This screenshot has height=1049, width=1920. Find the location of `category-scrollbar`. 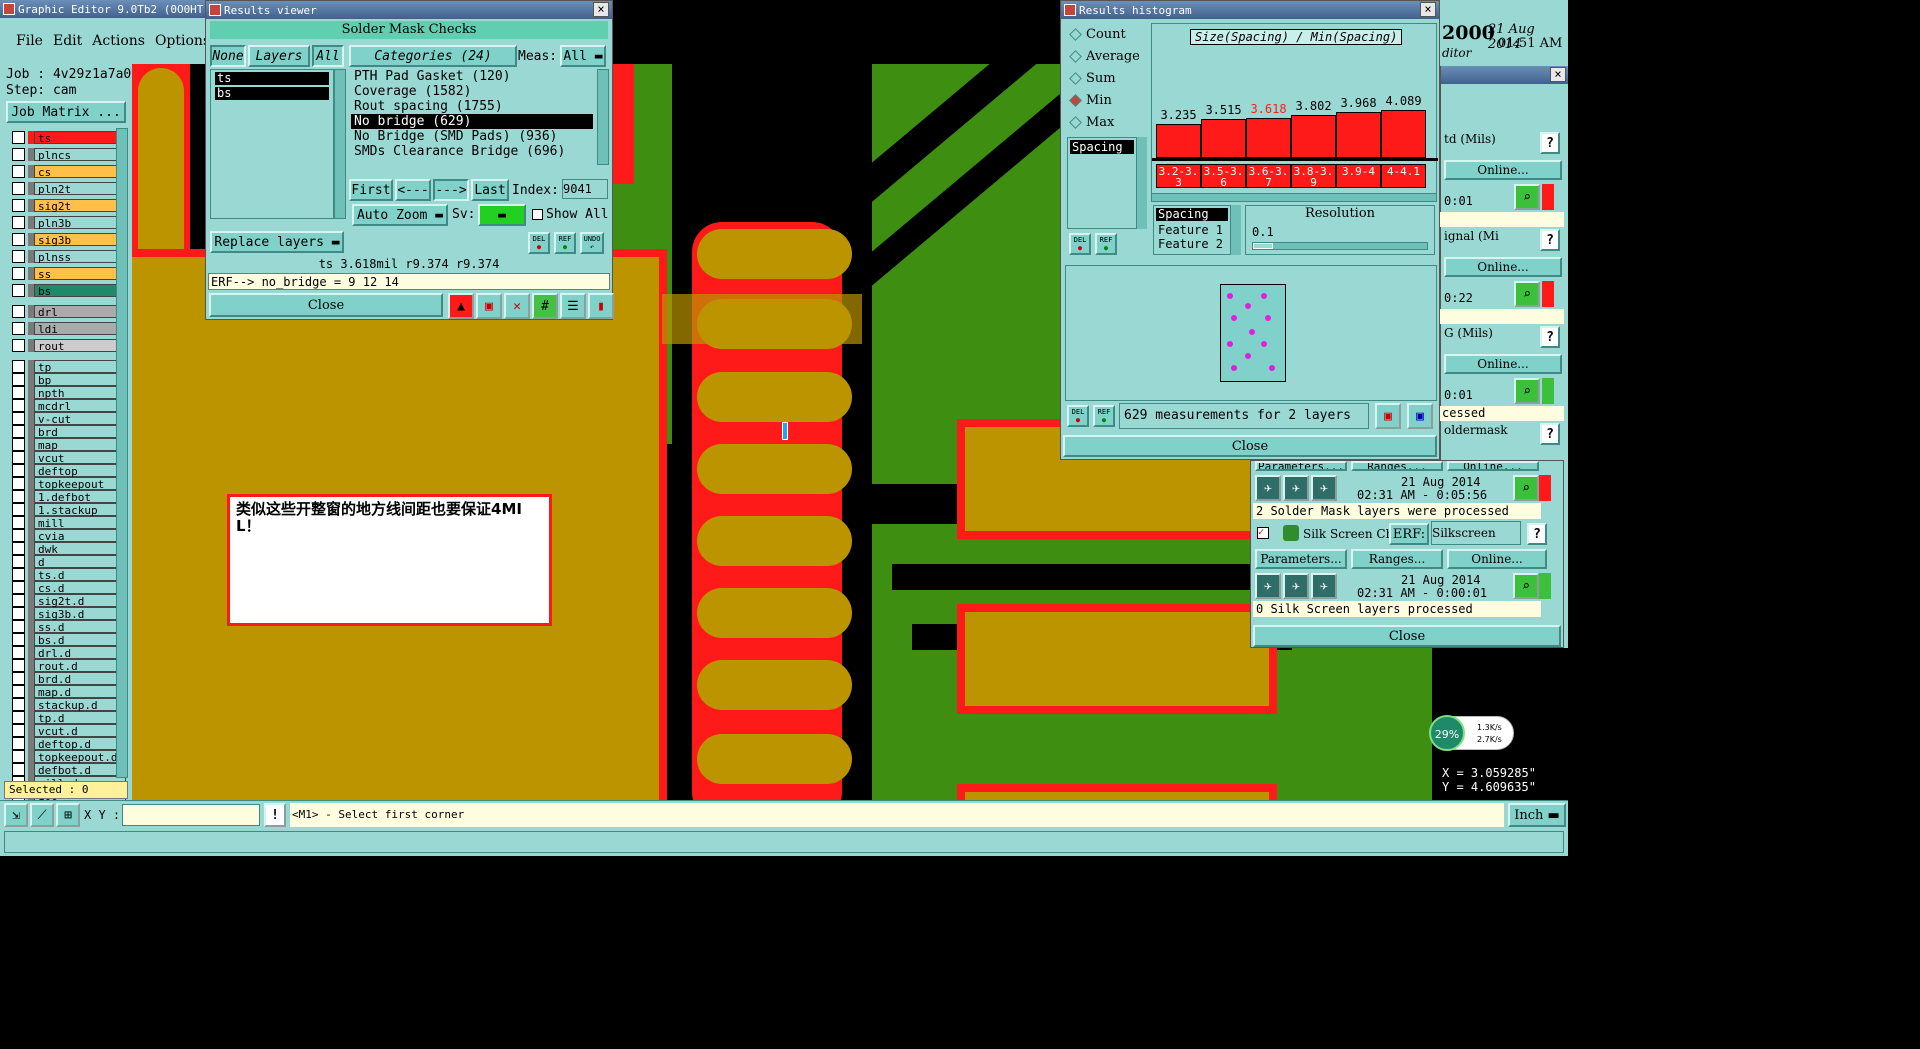

category-scrollbar is located at coordinates (603, 117).